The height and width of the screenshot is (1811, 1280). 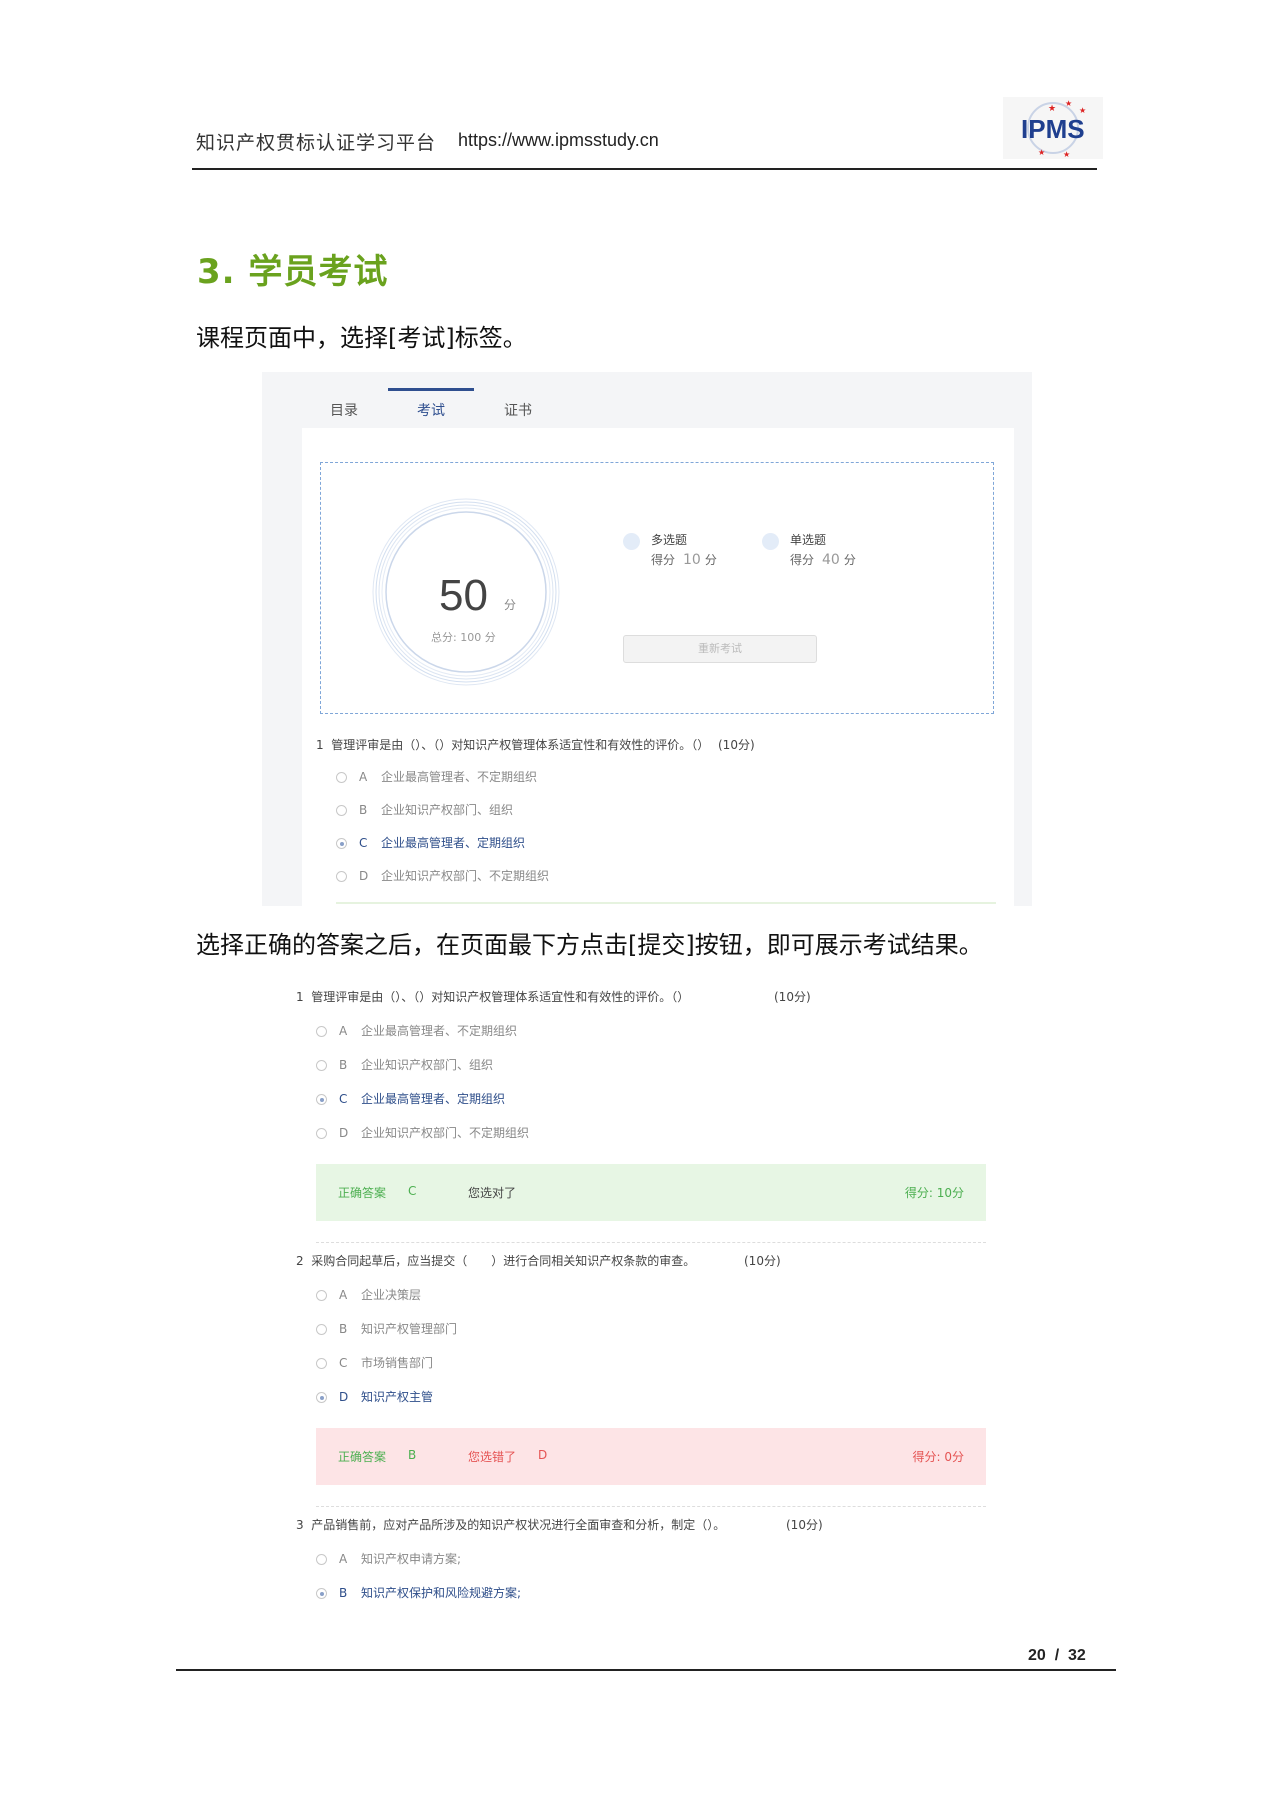 What do you see at coordinates (669, 540) in the screenshot?
I see `multi-choice-title: 多选题` at bounding box center [669, 540].